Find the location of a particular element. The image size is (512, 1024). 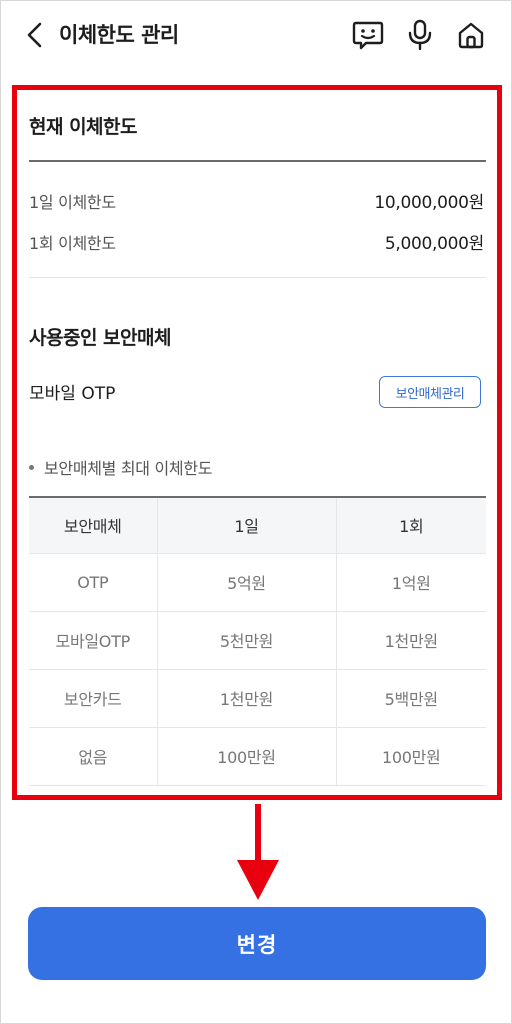

voice-button is located at coordinates (420, 35).